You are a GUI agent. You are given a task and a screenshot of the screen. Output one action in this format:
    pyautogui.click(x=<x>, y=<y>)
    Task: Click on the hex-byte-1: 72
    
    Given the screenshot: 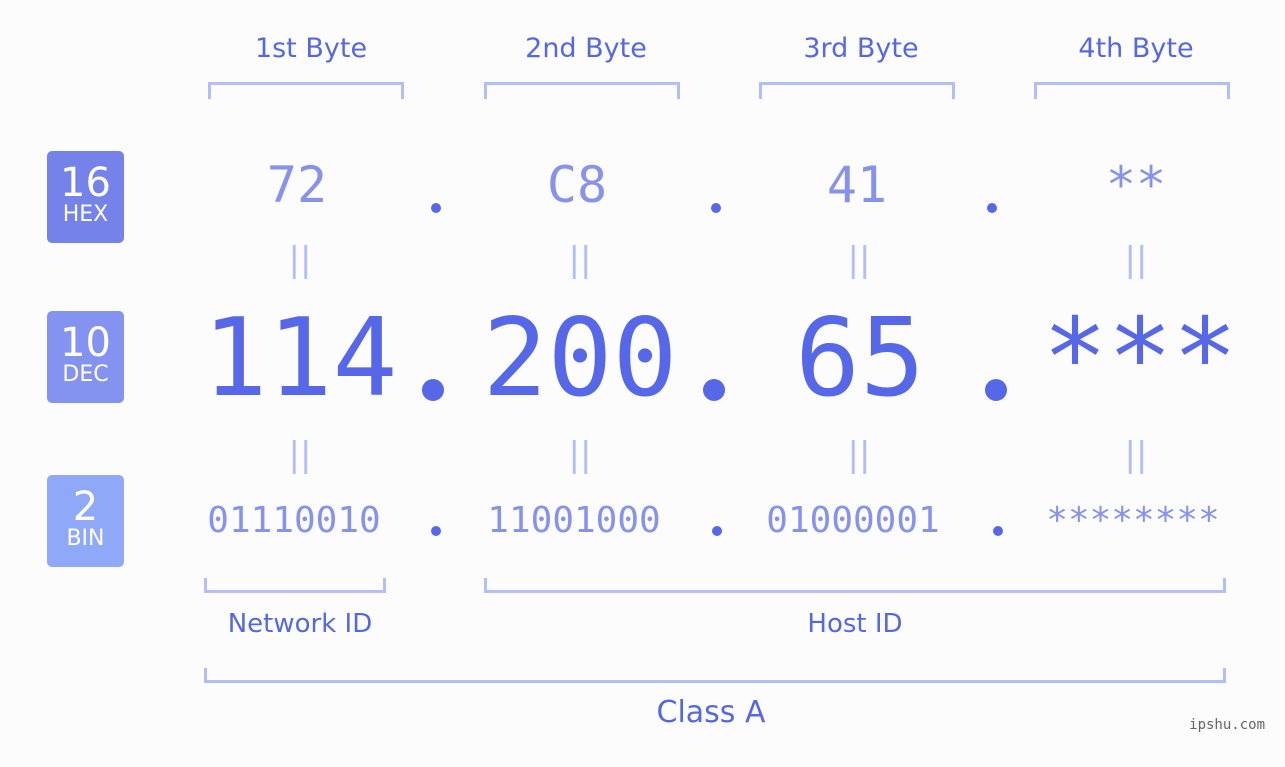 What is the action you would take?
    pyautogui.click(x=297, y=185)
    